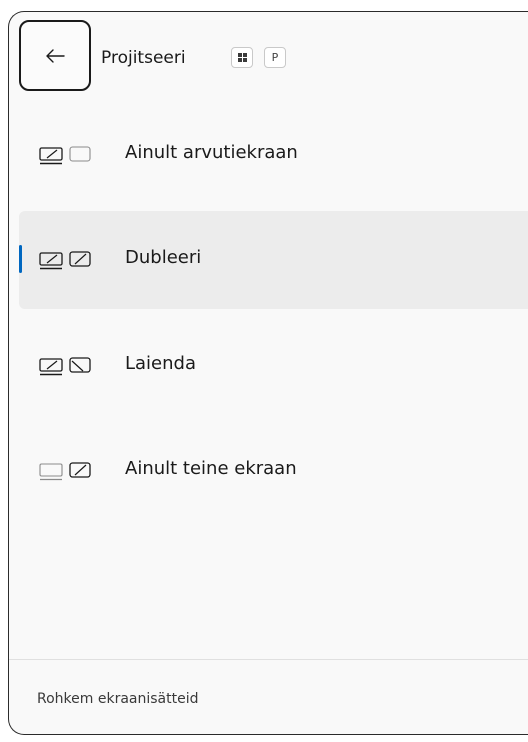  What do you see at coordinates (211, 468) in the screenshot?
I see `option-label: Ainult teine ekraan` at bounding box center [211, 468].